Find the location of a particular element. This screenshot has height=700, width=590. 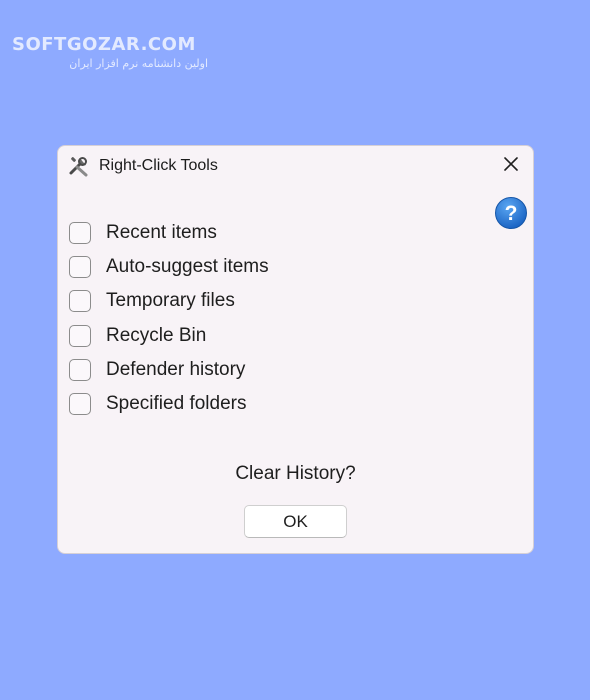

option-temporary-files: Temporary files is located at coordinates (169, 301).